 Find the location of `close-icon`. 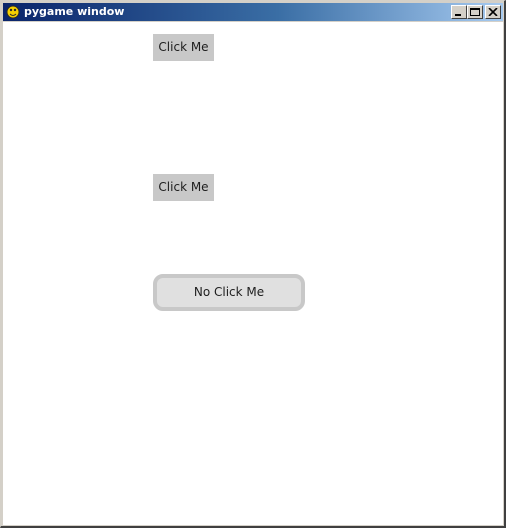

close-icon is located at coordinates (493, 12).